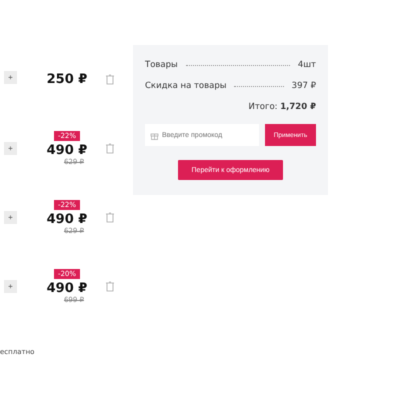 Image resolution: width=400 pixels, height=400 pixels. What do you see at coordinates (161, 65) in the screenshot?
I see `summary-label: Товары` at bounding box center [161, 65].